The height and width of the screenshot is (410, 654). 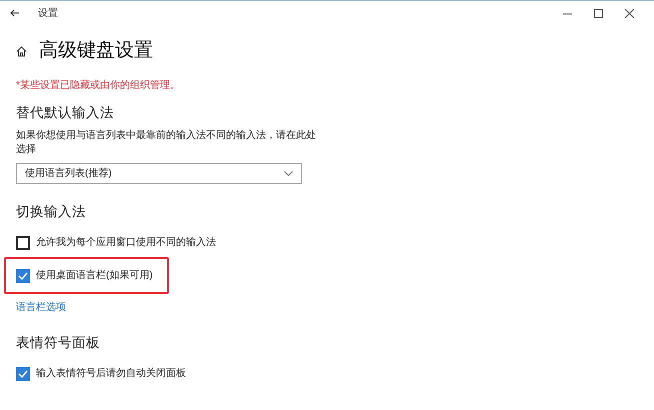 What do you see at coordinates (126, 243) in the screenshot?
I see `checkbox-label: 允许我为每个应用窗口使用不同的输入法` at bounding box center [126, 243].